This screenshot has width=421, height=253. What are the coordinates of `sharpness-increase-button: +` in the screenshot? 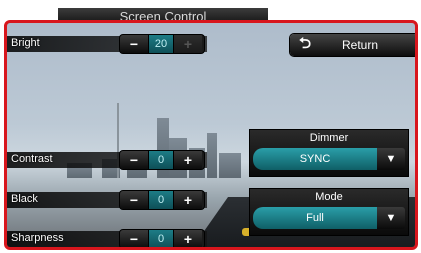 It's located at (188, 238).